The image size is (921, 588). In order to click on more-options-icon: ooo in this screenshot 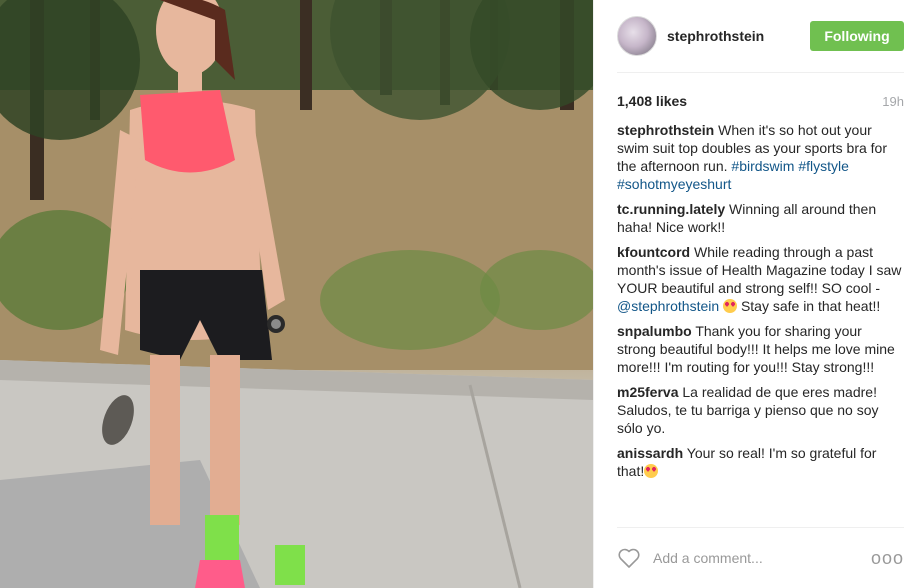, I will do `click(887, 558)`.